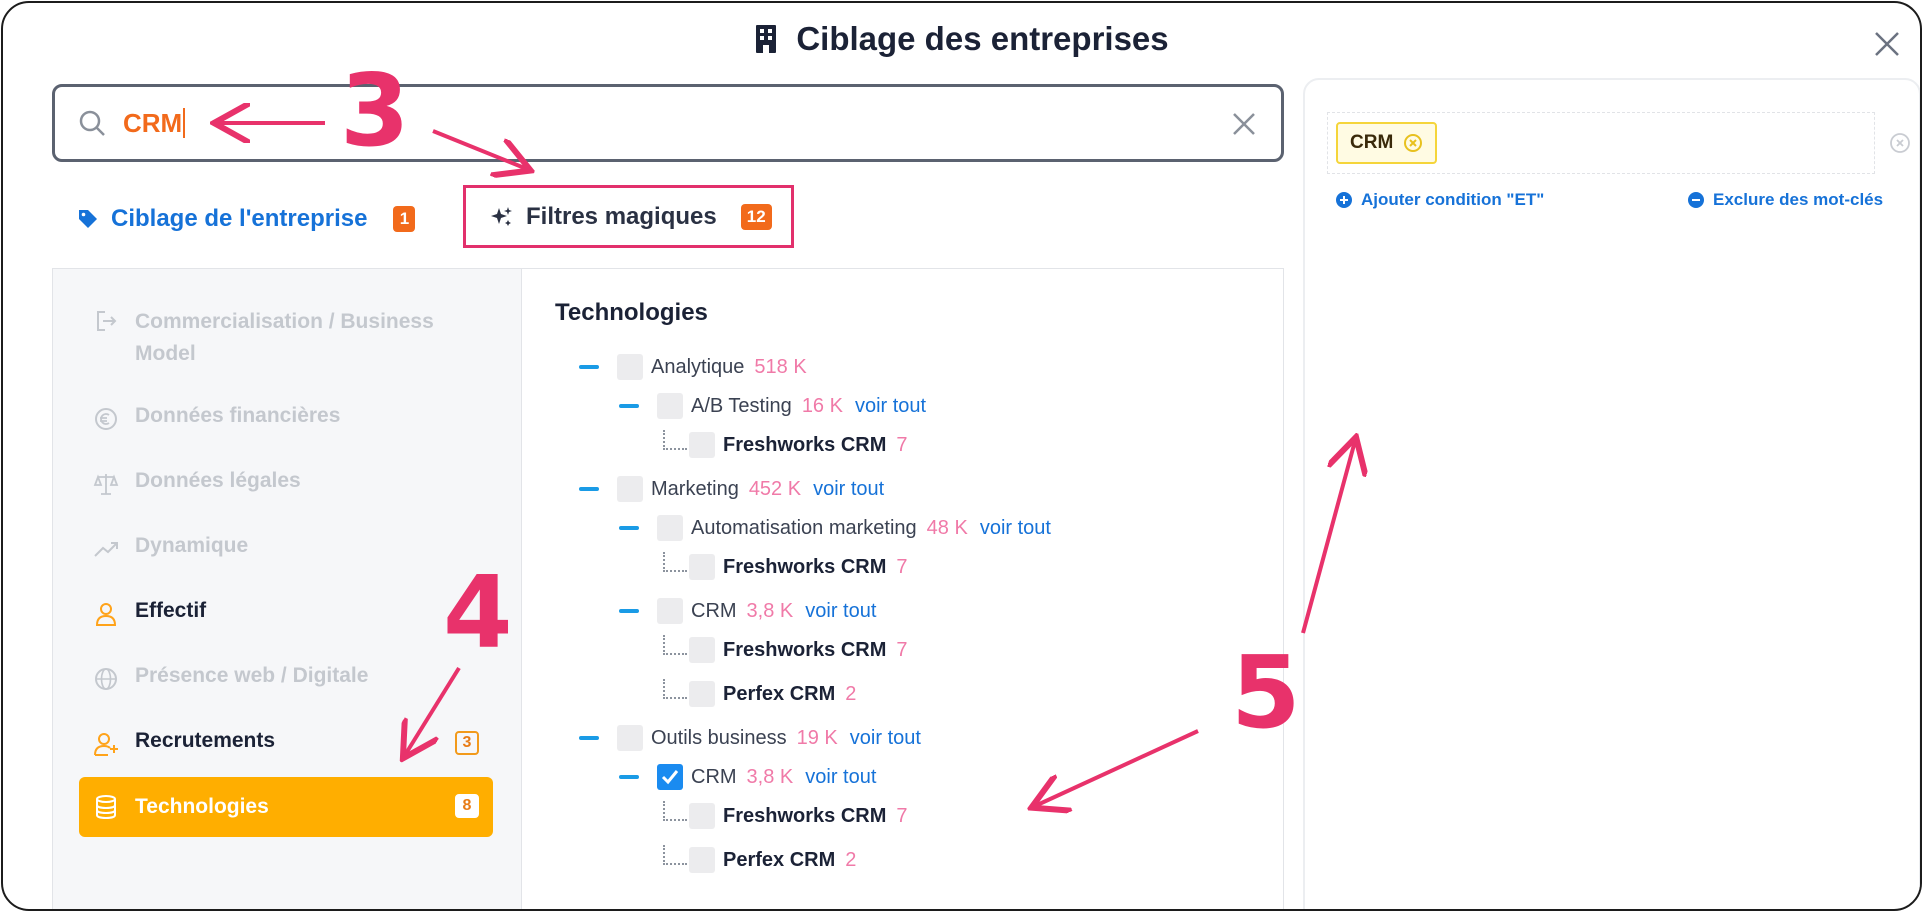  I want to click on tree-row: Marketing 452 K voir tout, so click(731, 489).